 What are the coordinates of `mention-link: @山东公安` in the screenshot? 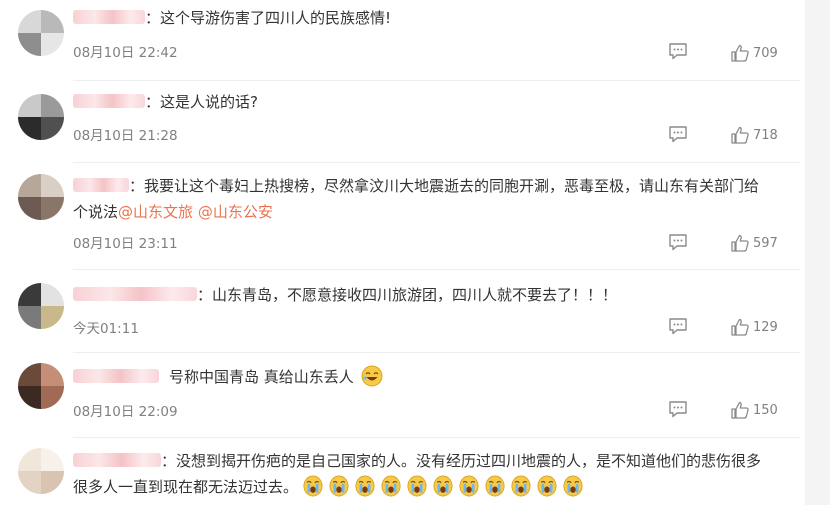 It's located at (235, 212).